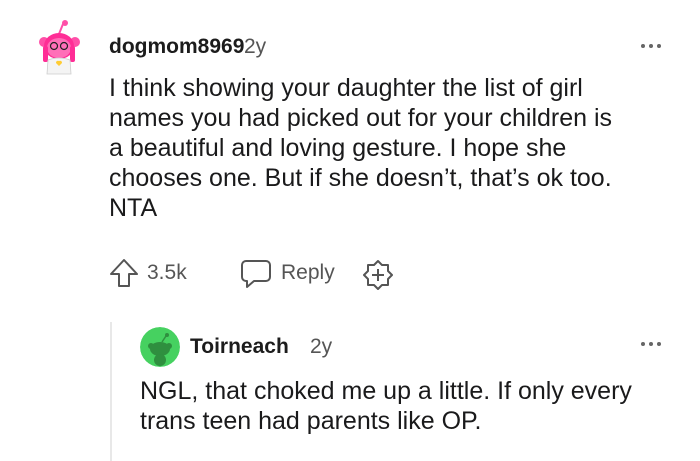 This screenshot has width=700, height=461. What do you see at coordinates (256, 273) in the screenshot?
I see `speech-bubble-icon` at bounding box center [256, 273].